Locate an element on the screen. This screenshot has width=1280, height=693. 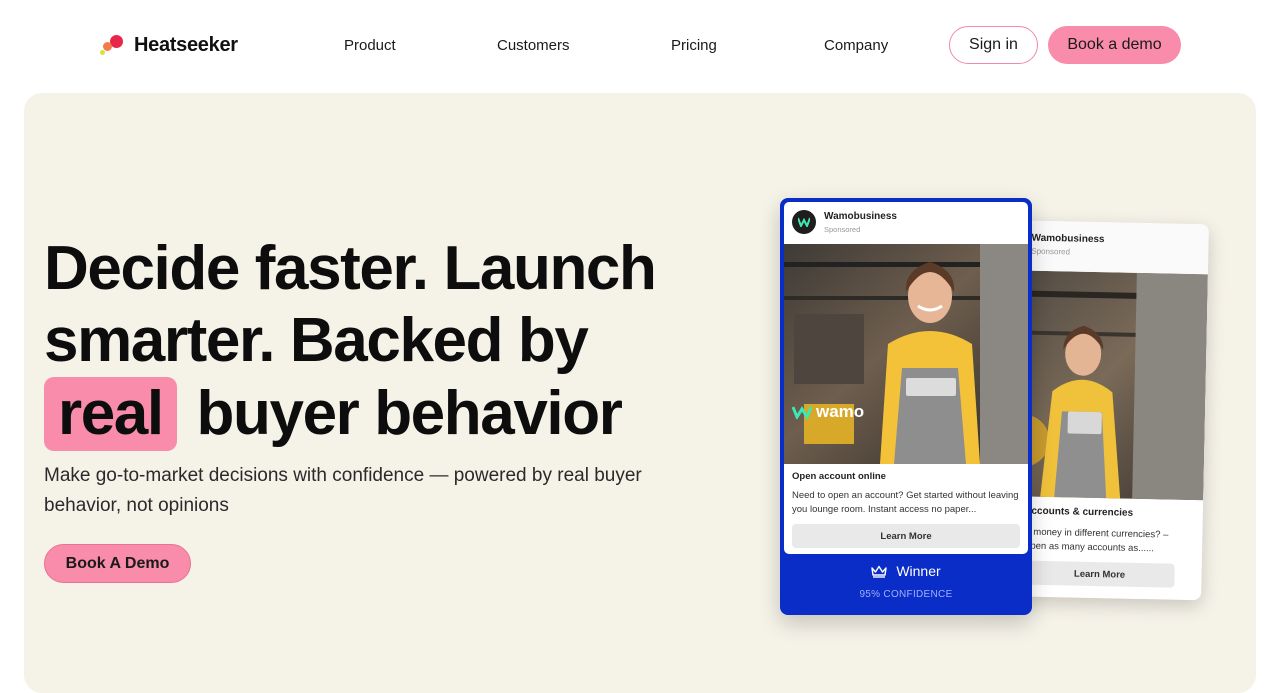
ad-card-b-learn-more-button: Learn More is located at coordinates (1099, 574).